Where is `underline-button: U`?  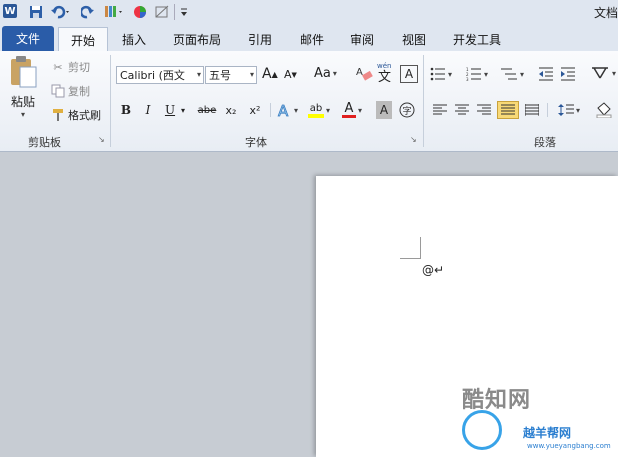
underline-button: U is located at coordinates (170, 110).